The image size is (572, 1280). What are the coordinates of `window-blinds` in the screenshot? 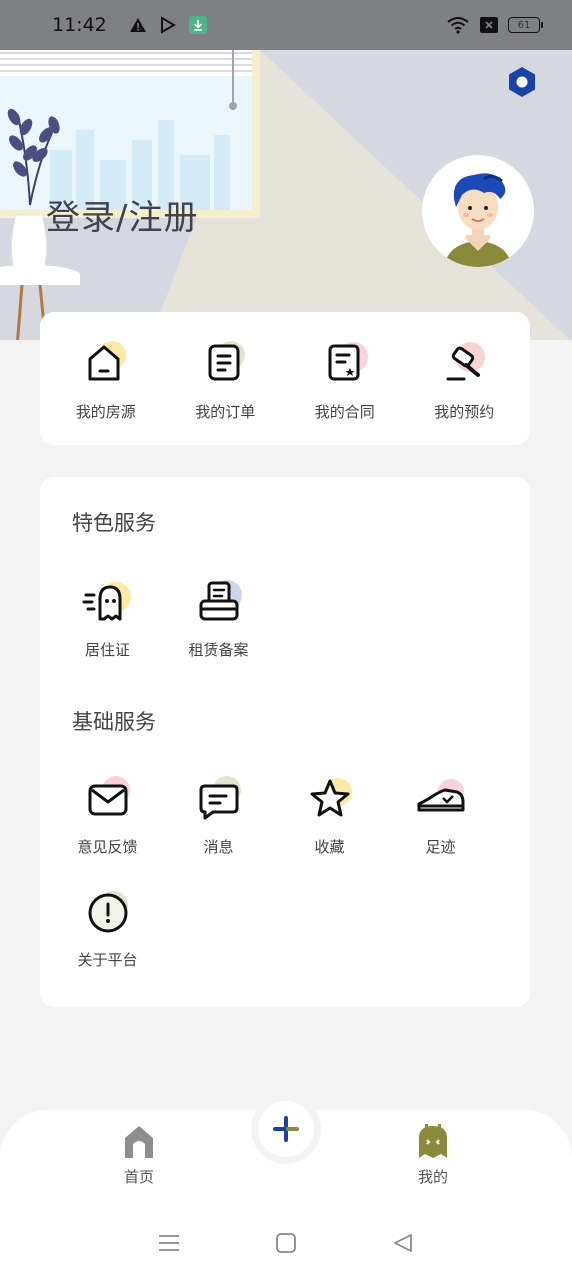 It's located at (126, 62).